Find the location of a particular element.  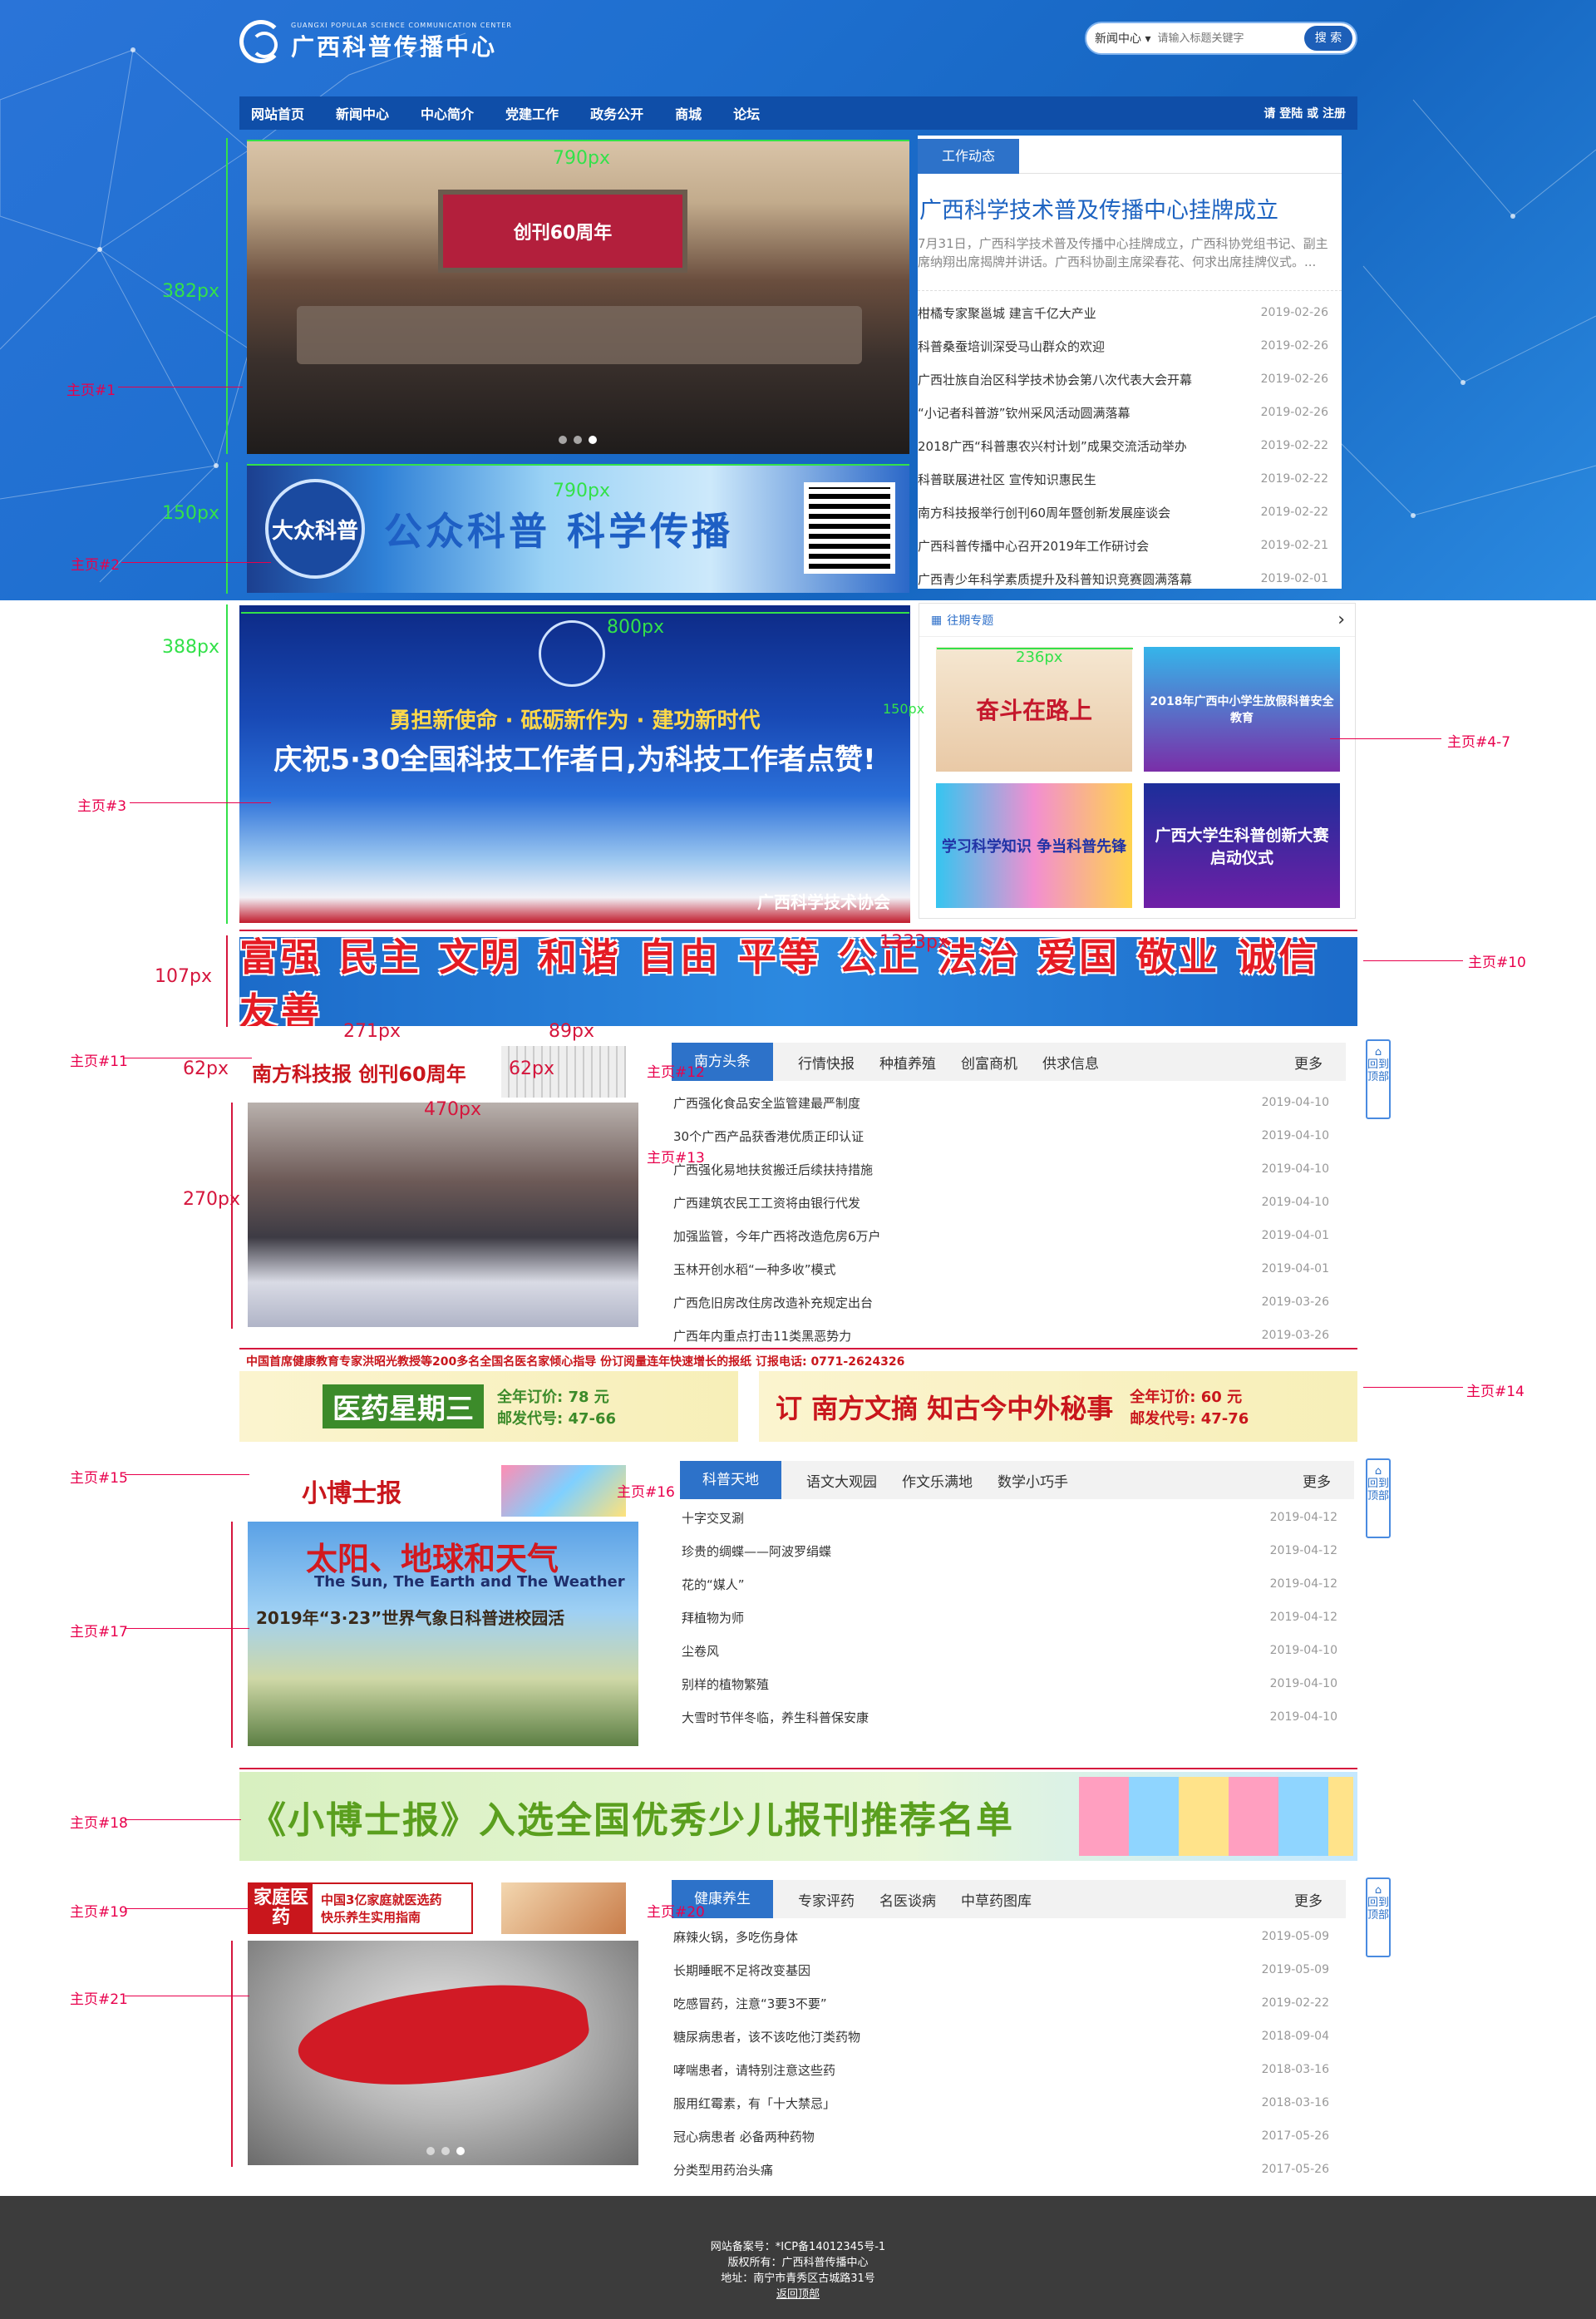

section1-photo is located at coordinates (443, 1215).